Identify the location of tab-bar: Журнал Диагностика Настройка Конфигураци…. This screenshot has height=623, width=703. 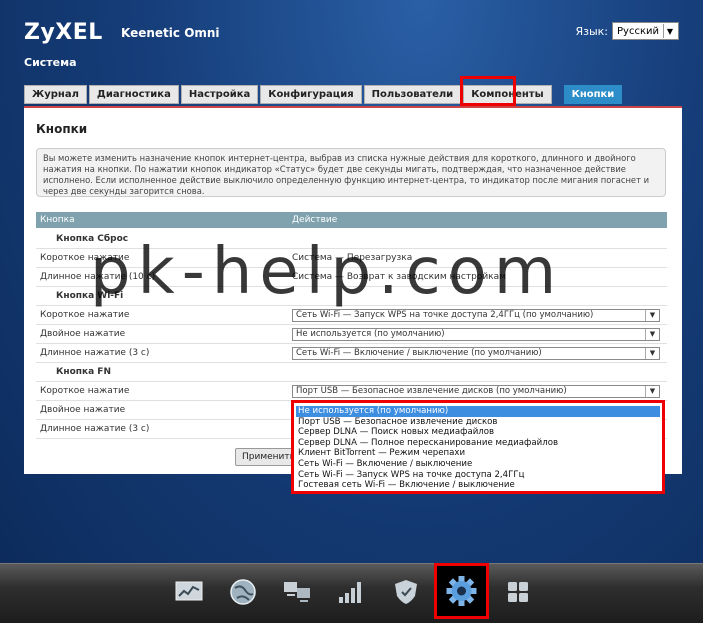
(323, 94).